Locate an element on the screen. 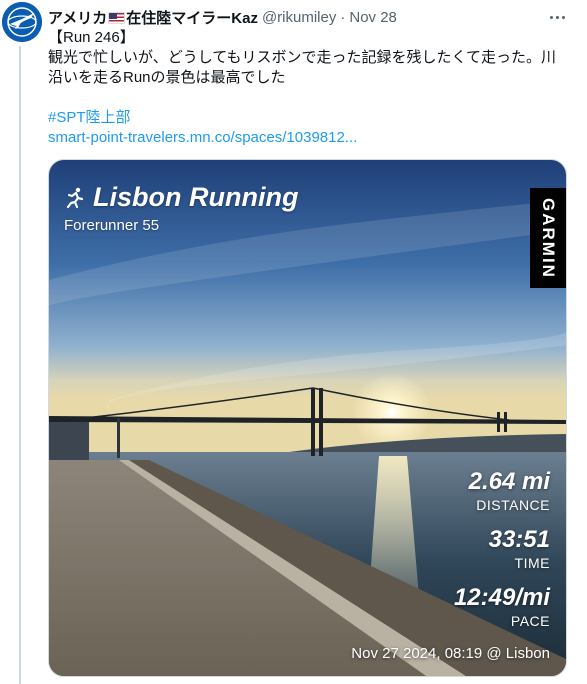  hashtag-link: #SPT陸上部 is located at coordinates (89, 117).